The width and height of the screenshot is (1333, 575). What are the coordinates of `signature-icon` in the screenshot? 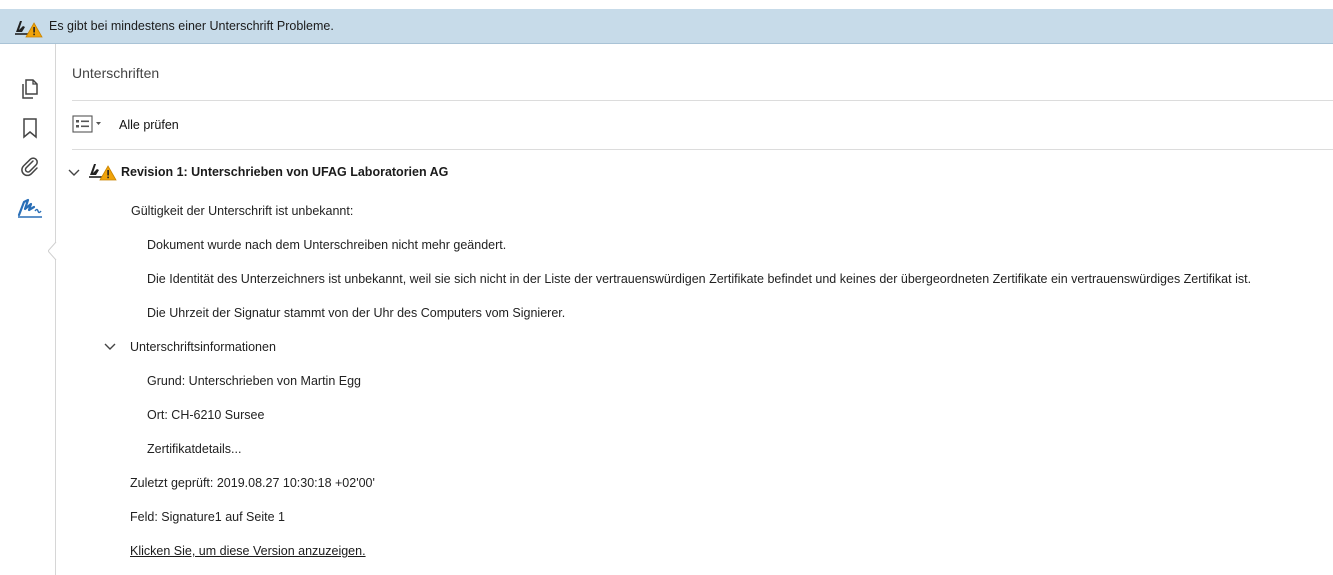 It's located at (30, 208).